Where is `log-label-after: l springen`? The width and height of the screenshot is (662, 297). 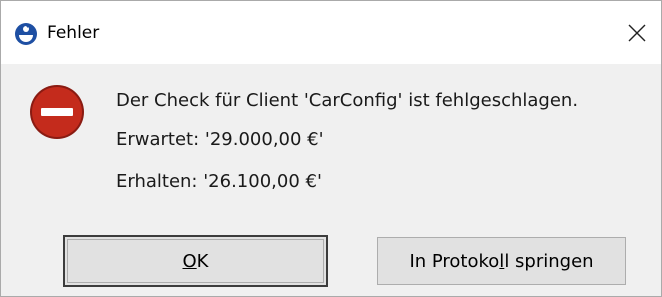 log-label-after: l springen is located at coordinates (549, 261).